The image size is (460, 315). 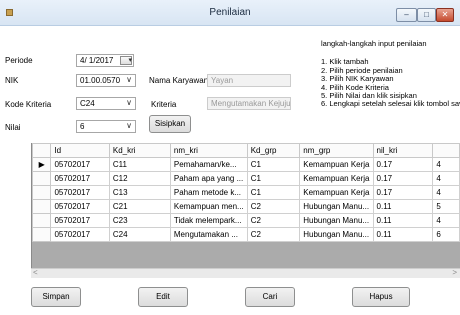 I want to click on column-header, so click(x=446, y=150).